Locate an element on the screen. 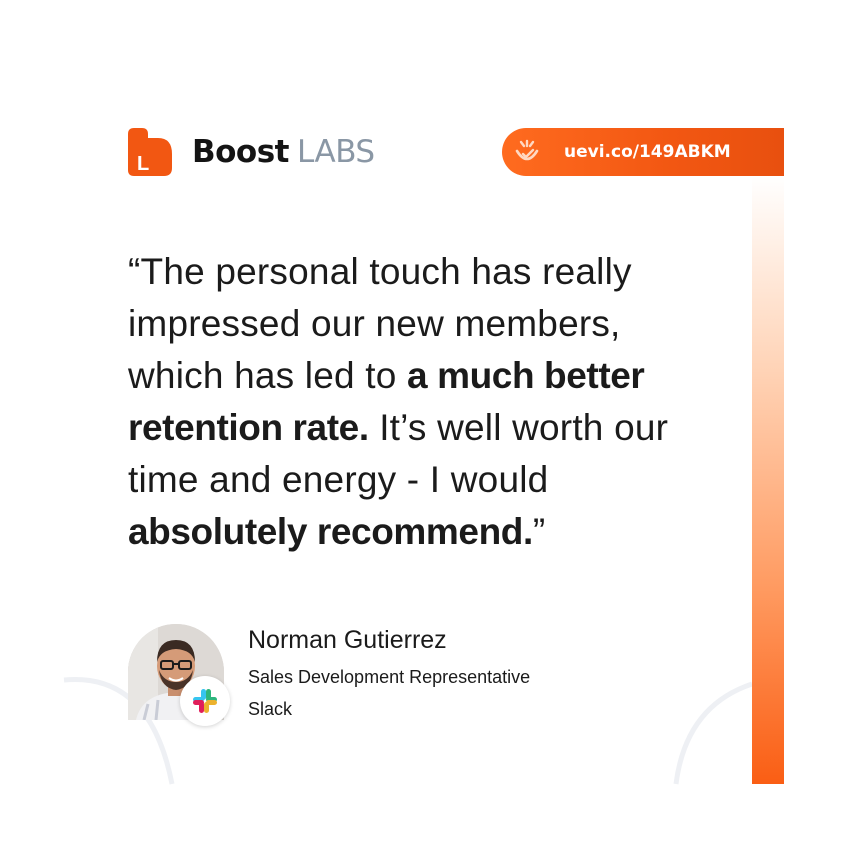 The height and width of the screenshot is (848, 848). boost-logo-icon: L is located at coordinates (150, 152).